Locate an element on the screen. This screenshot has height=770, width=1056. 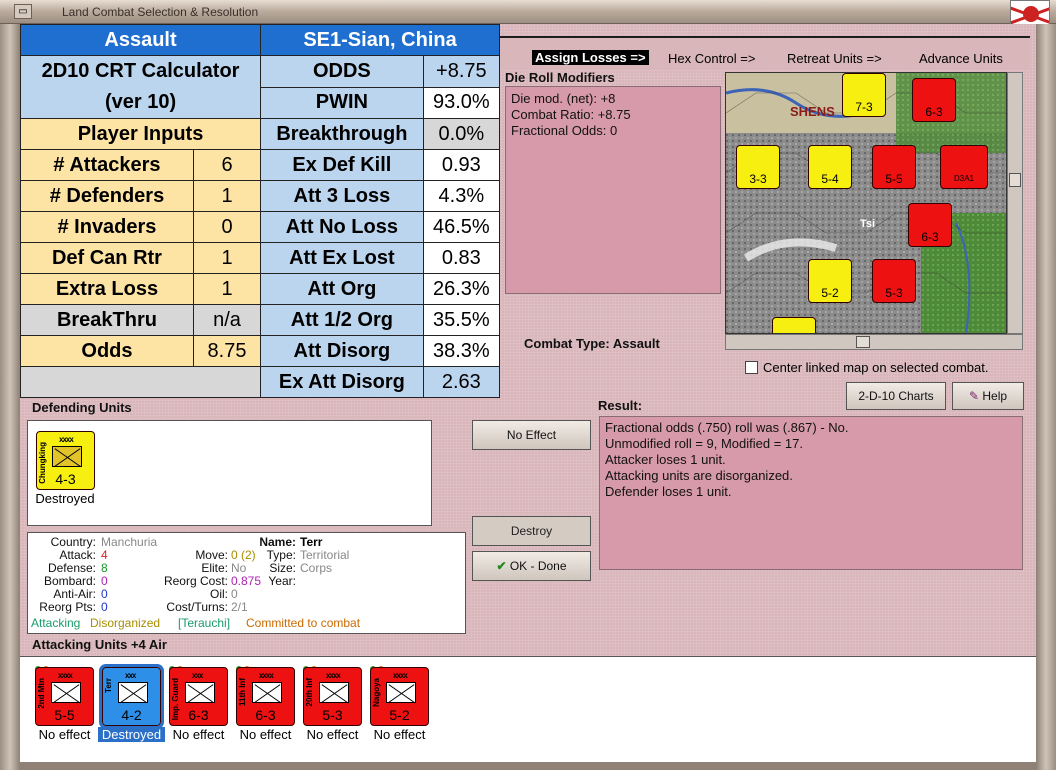
status-attacking: Attacking is located at coordinates (56, 623).